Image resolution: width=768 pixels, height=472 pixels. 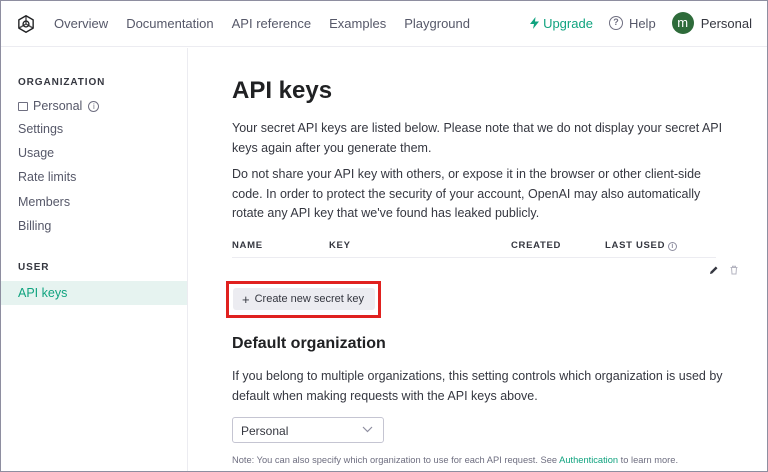 What do you see at coordinates (367, 429) in the screenshot?
I see `chevron-down-icon` at bounding box center [367, 429].